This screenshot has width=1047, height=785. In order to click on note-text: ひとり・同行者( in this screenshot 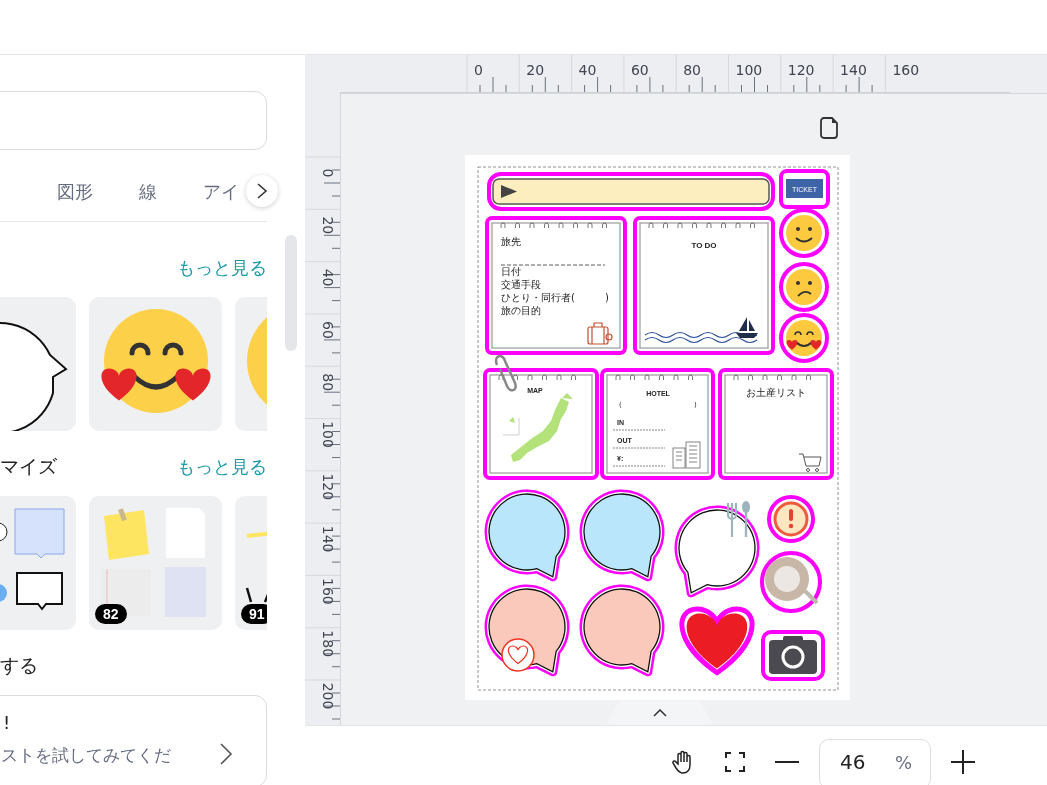, I will do `click(538, 297)`.